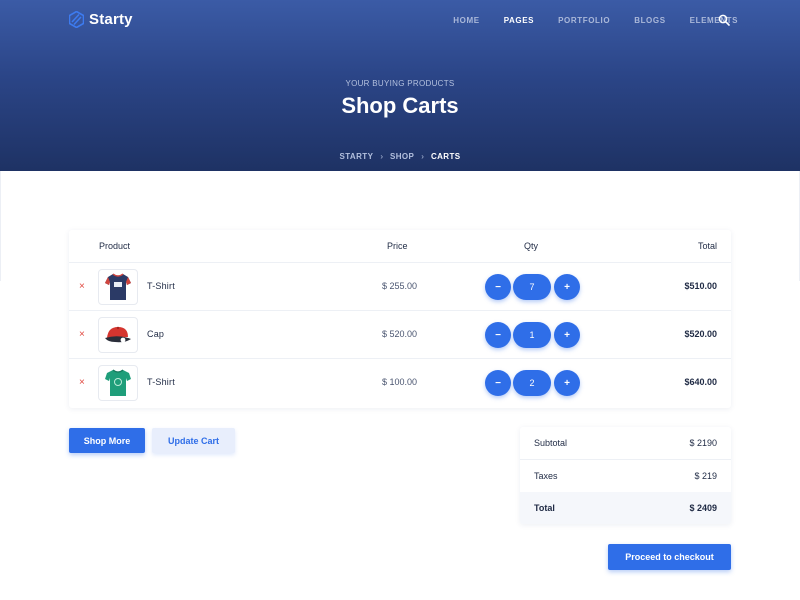  Describe the element at coordinates (111, 19) in the screenshot. I see `brand-name: Starty` at that location.